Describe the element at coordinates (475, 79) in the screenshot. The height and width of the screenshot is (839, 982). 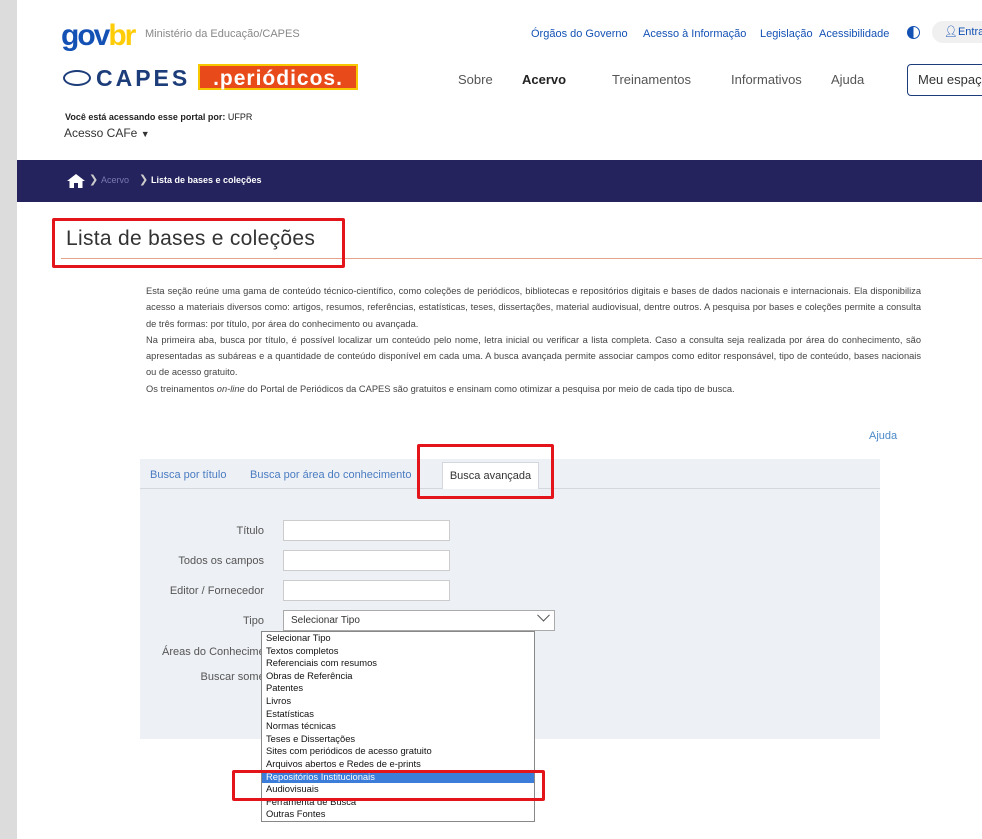
I see `nav-sobre: Sobre` at that location.